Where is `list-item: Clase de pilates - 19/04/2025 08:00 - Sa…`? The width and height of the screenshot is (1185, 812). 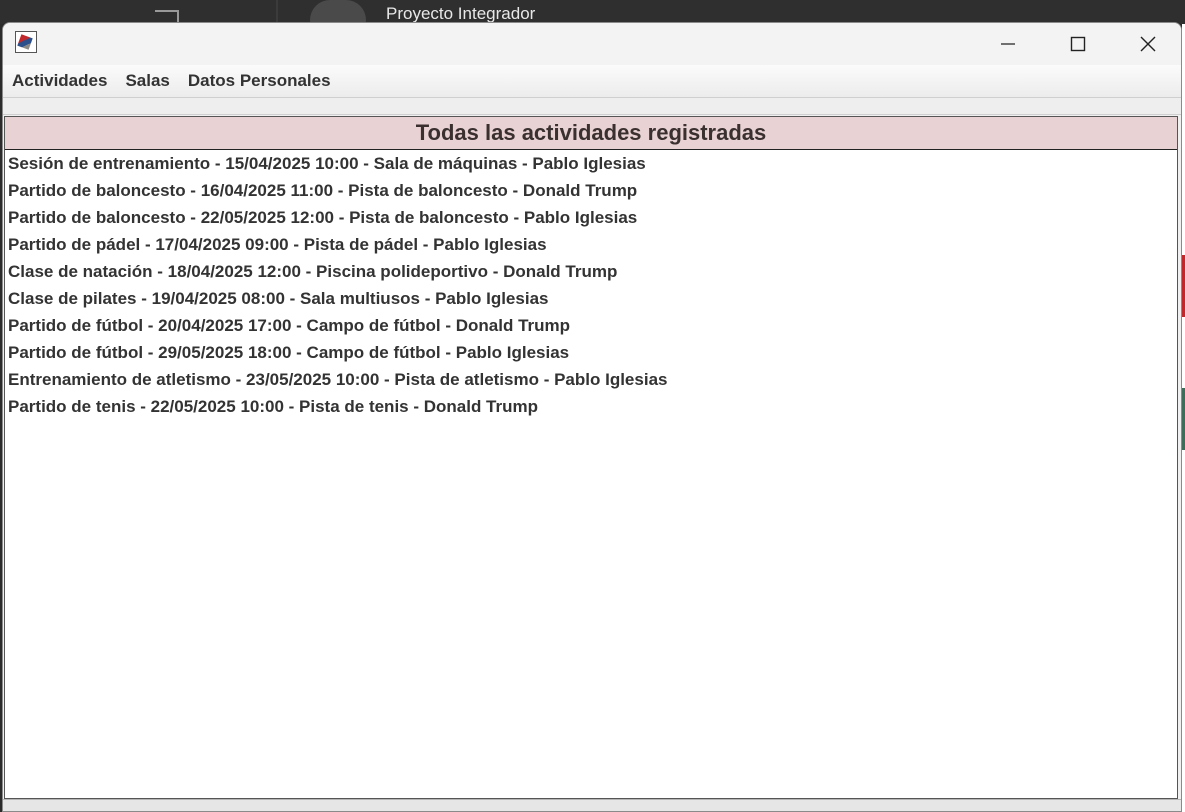 list-item: Clase de pilates - 19/04/2025 08:00 - Sa… is located at coordinates (591, 298).